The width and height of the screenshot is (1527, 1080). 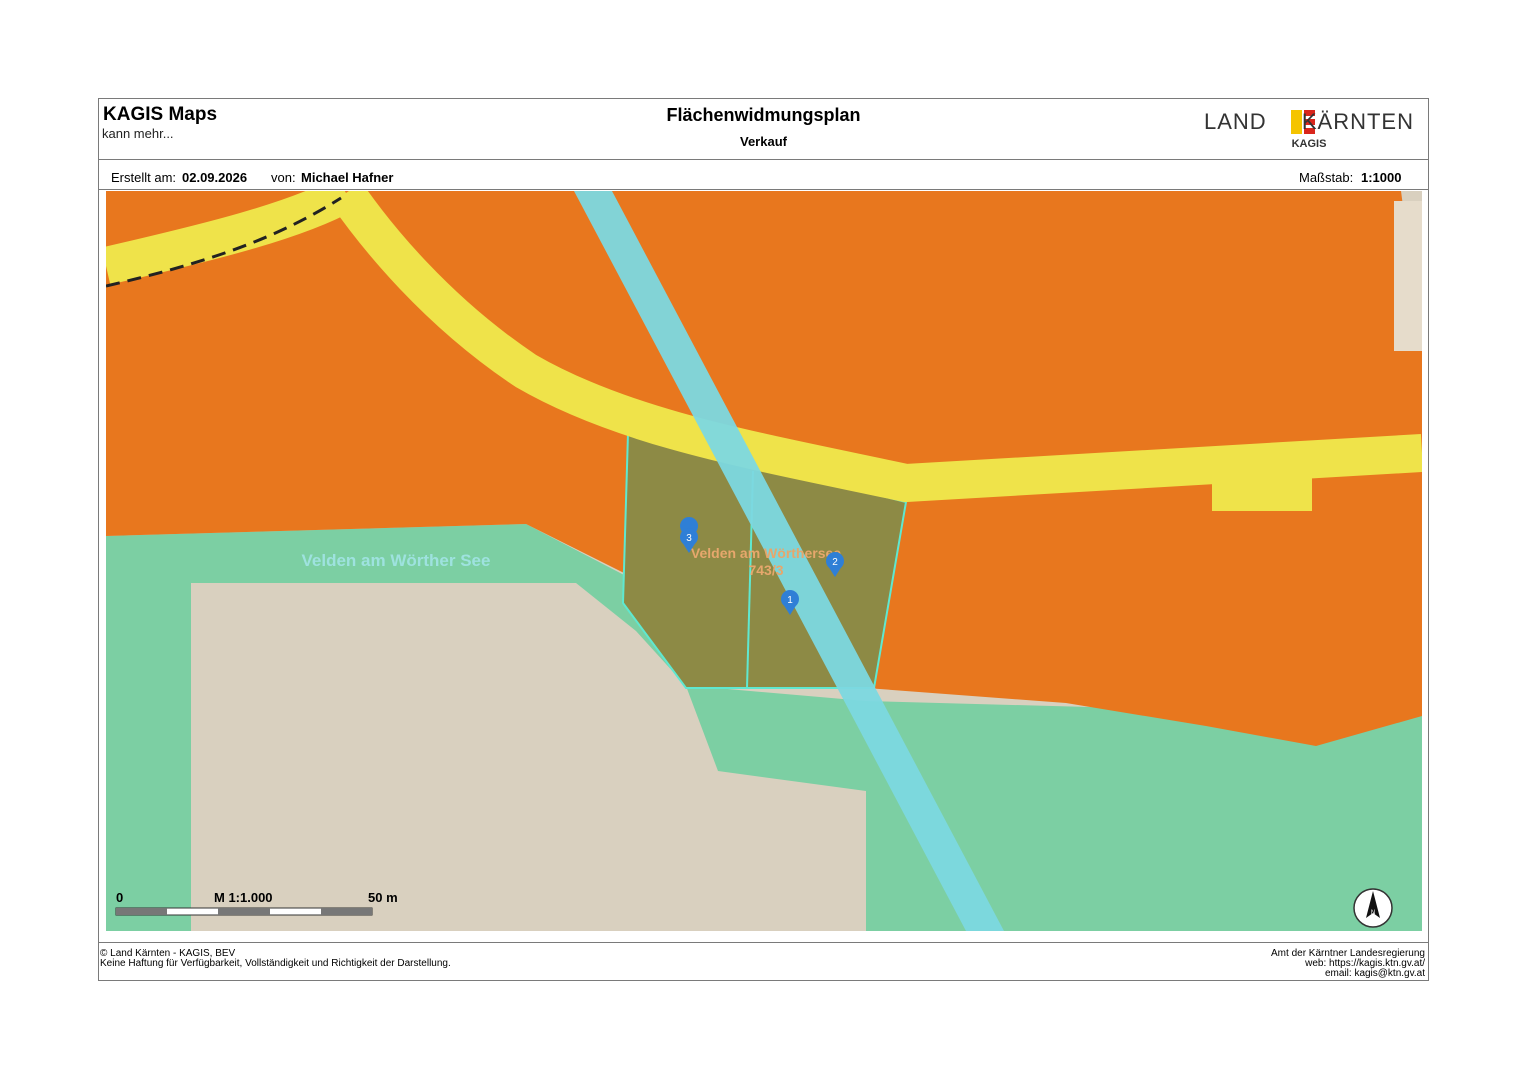 I want to click on scale-label: Maßstab:, so click(x=1326, y=177).